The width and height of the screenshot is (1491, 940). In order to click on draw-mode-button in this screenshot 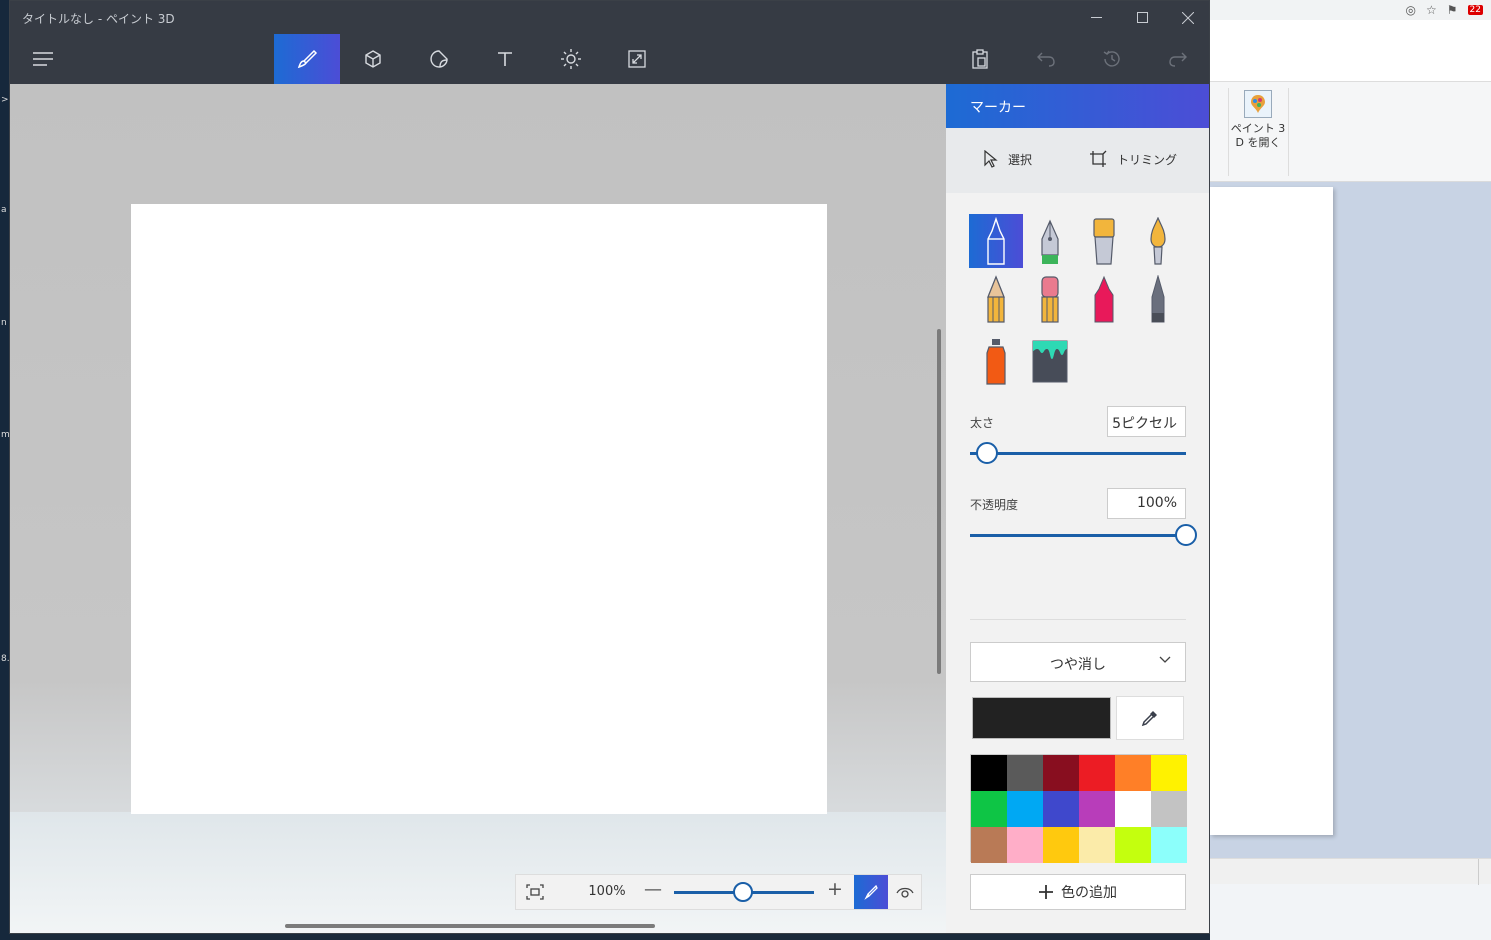, I will do `click(871, 892)`.